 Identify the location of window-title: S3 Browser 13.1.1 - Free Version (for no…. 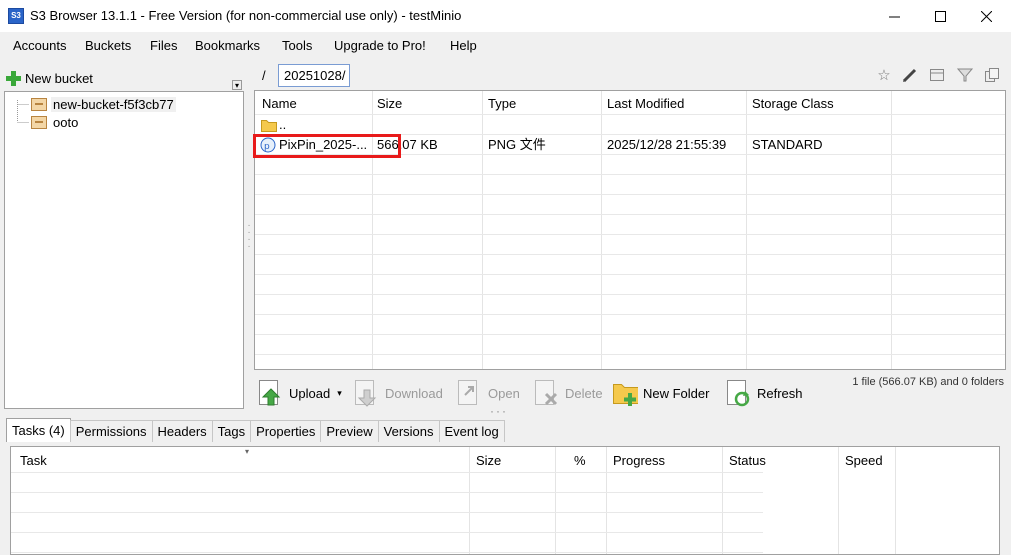
(246, 15).